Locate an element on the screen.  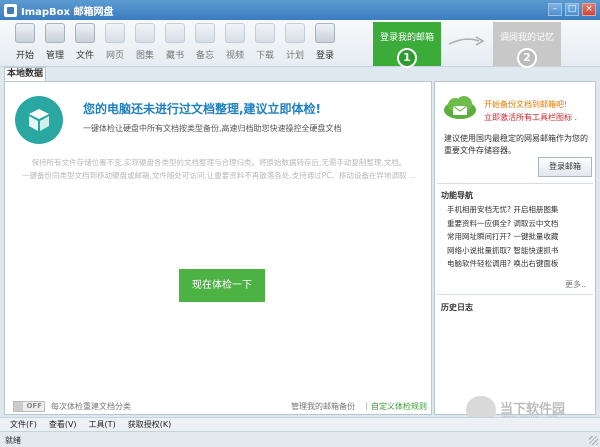
rebuild-toggle: OFF is located at coordinates (29, 406).